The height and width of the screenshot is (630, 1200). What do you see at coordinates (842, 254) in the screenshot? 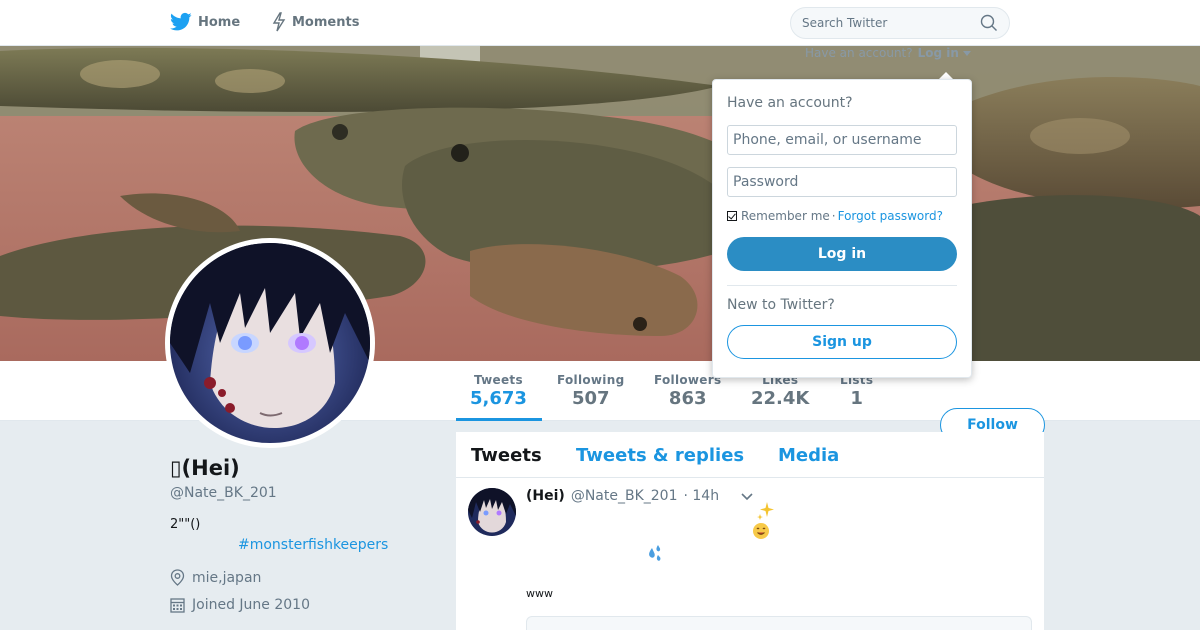
I see `login-button: Log in` at bounding box center [842, 254].